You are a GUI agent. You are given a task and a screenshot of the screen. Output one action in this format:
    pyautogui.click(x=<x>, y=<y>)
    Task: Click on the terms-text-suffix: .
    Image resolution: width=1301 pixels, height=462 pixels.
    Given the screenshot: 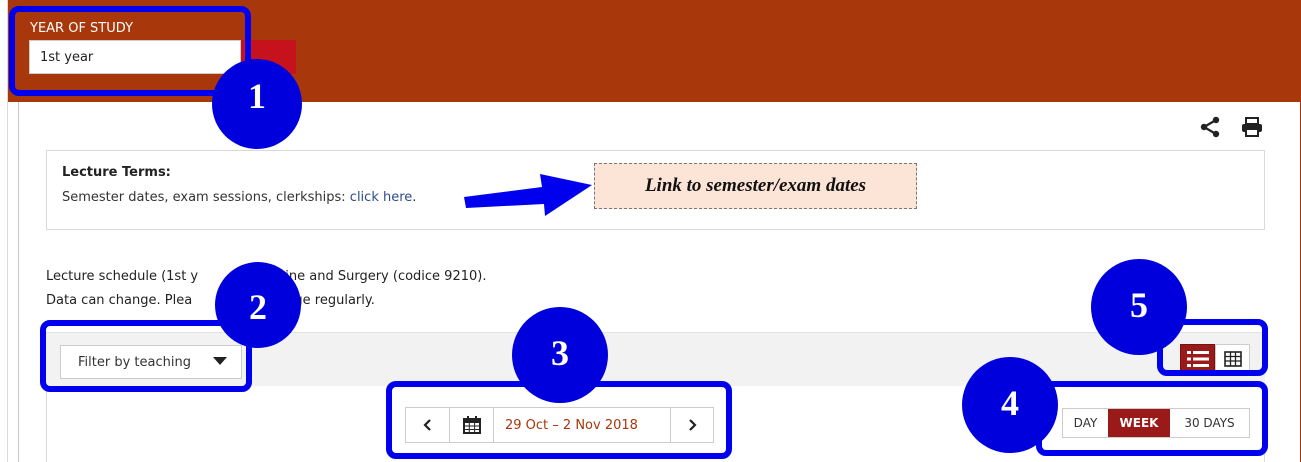 What is the action you would take?
    pyautogui.click(x=414, y=197)
    